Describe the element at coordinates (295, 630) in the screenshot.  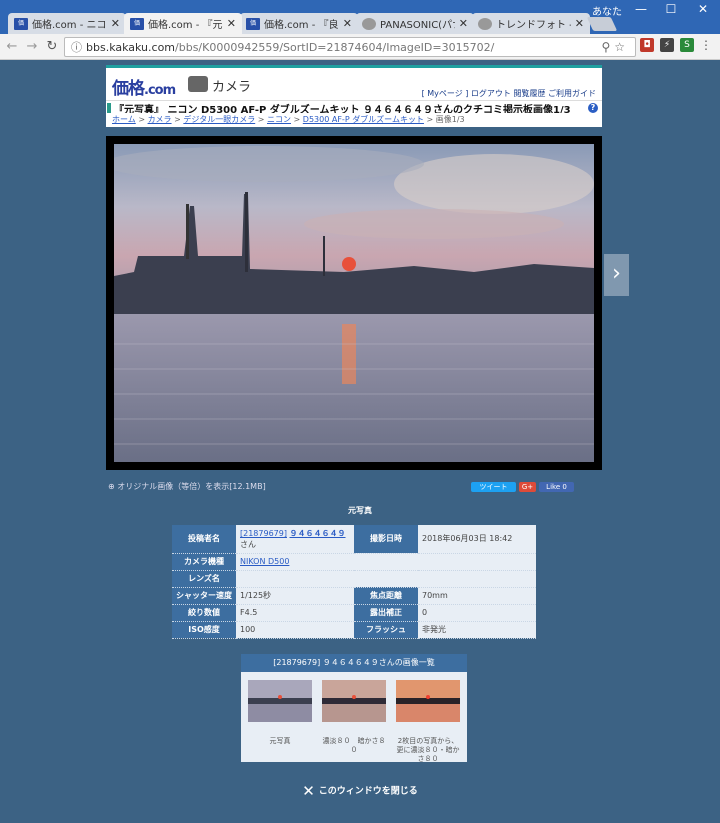
I see `iso-value: 100` at that location.